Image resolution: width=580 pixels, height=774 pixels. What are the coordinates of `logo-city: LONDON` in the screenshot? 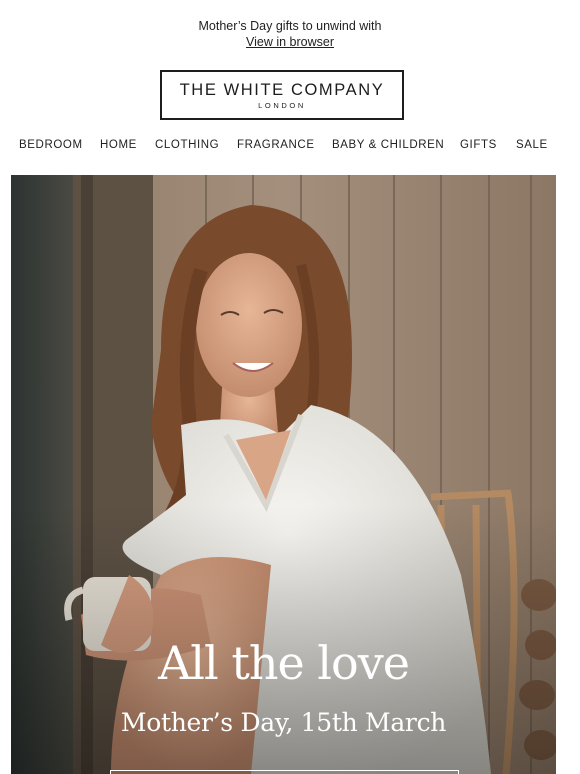 It's located at (282, 105).